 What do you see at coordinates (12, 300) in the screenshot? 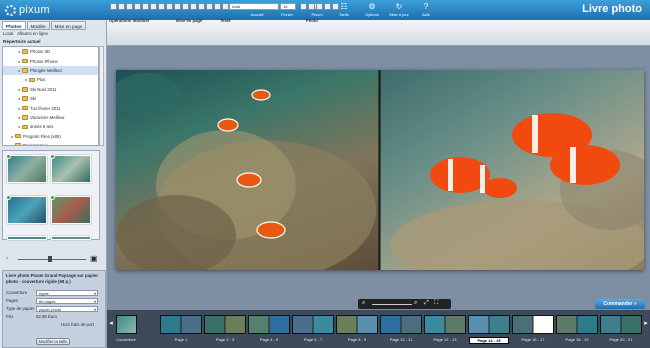
I see `field-label: Pages` at bounding box center [12, 300].